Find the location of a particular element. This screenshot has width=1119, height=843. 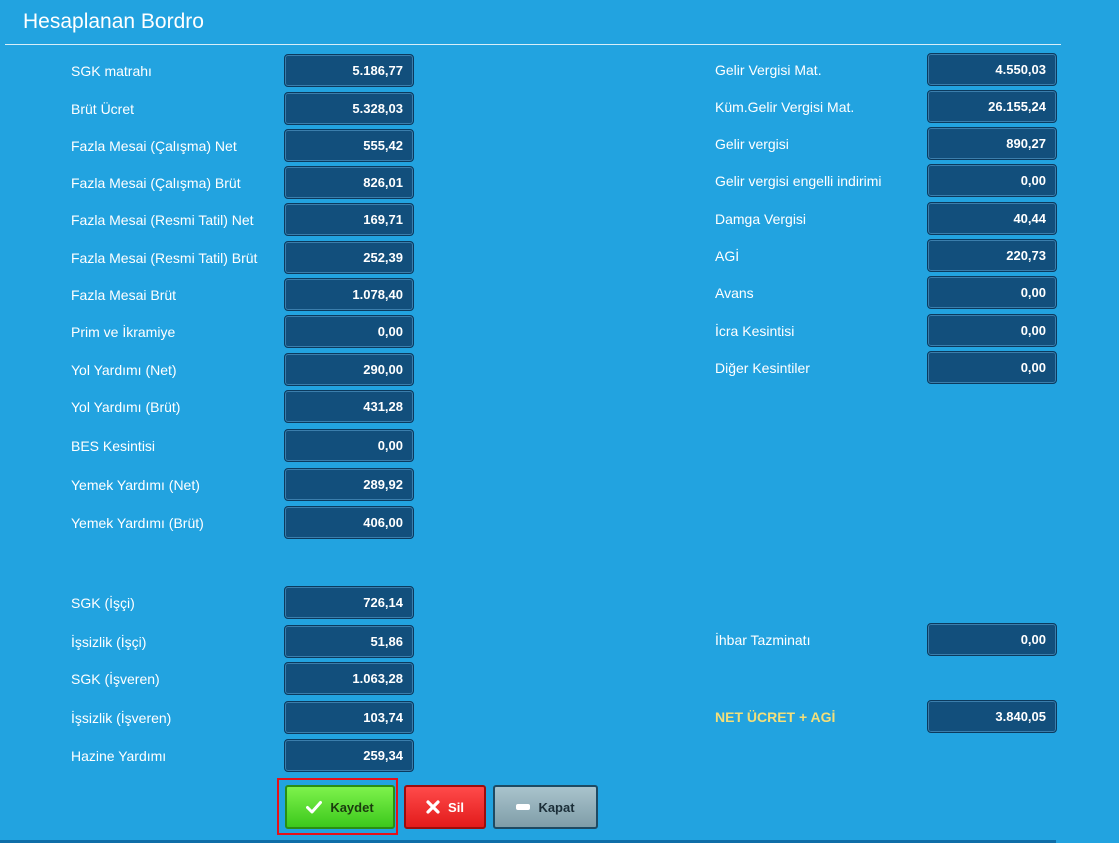

field-label: Gelir vergisi is located at coordinates (752, 144).